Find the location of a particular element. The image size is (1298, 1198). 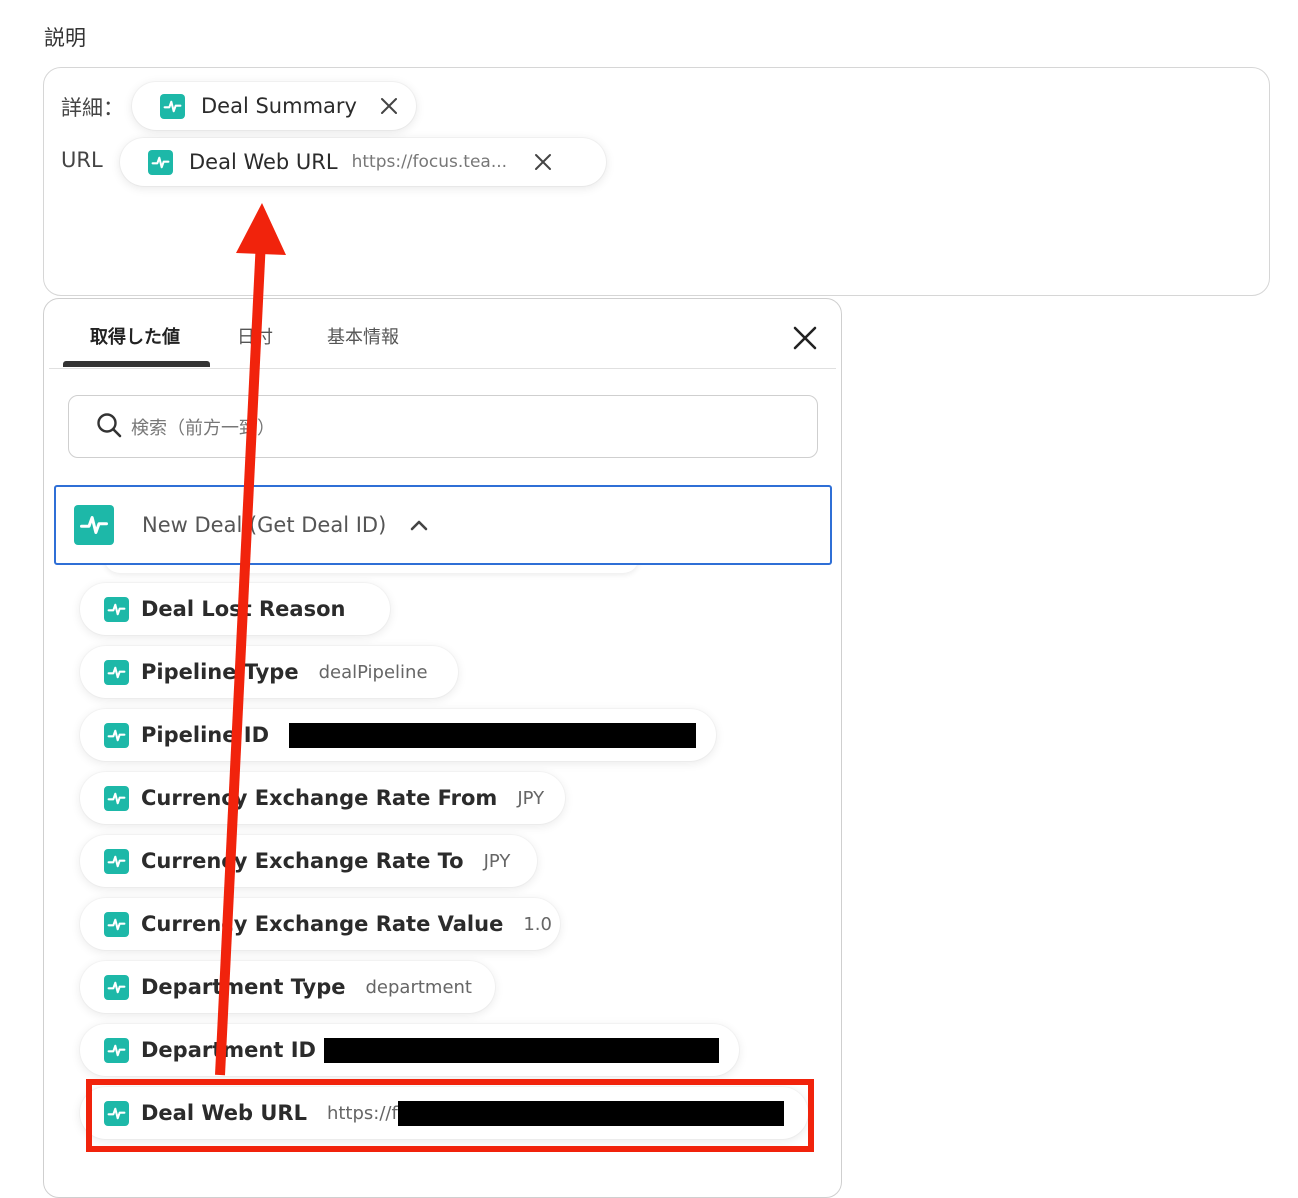

tab-divider is located at coordinates (442, 368).